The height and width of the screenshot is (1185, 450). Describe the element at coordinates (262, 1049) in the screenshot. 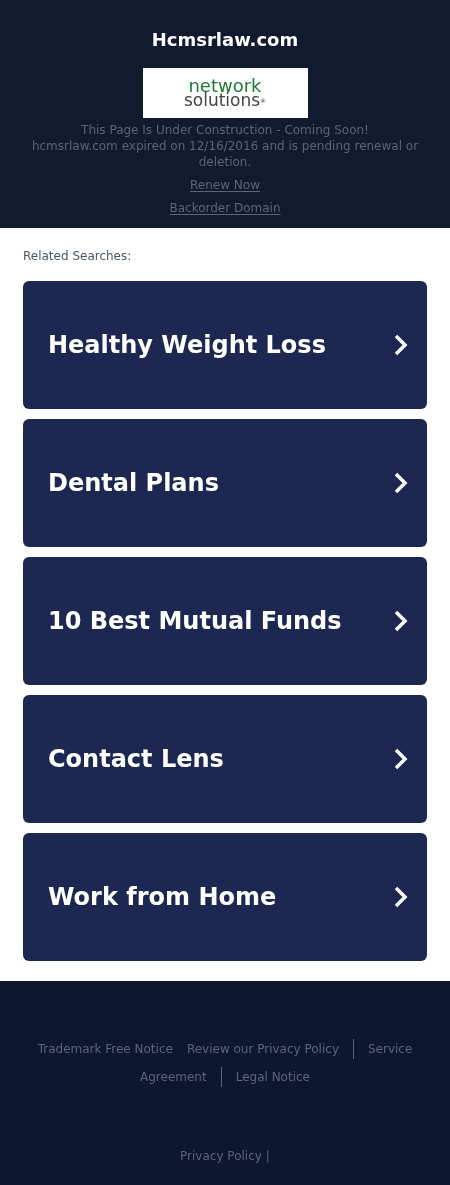

I see `footer-link: Review our Privacy Policy` at that location.